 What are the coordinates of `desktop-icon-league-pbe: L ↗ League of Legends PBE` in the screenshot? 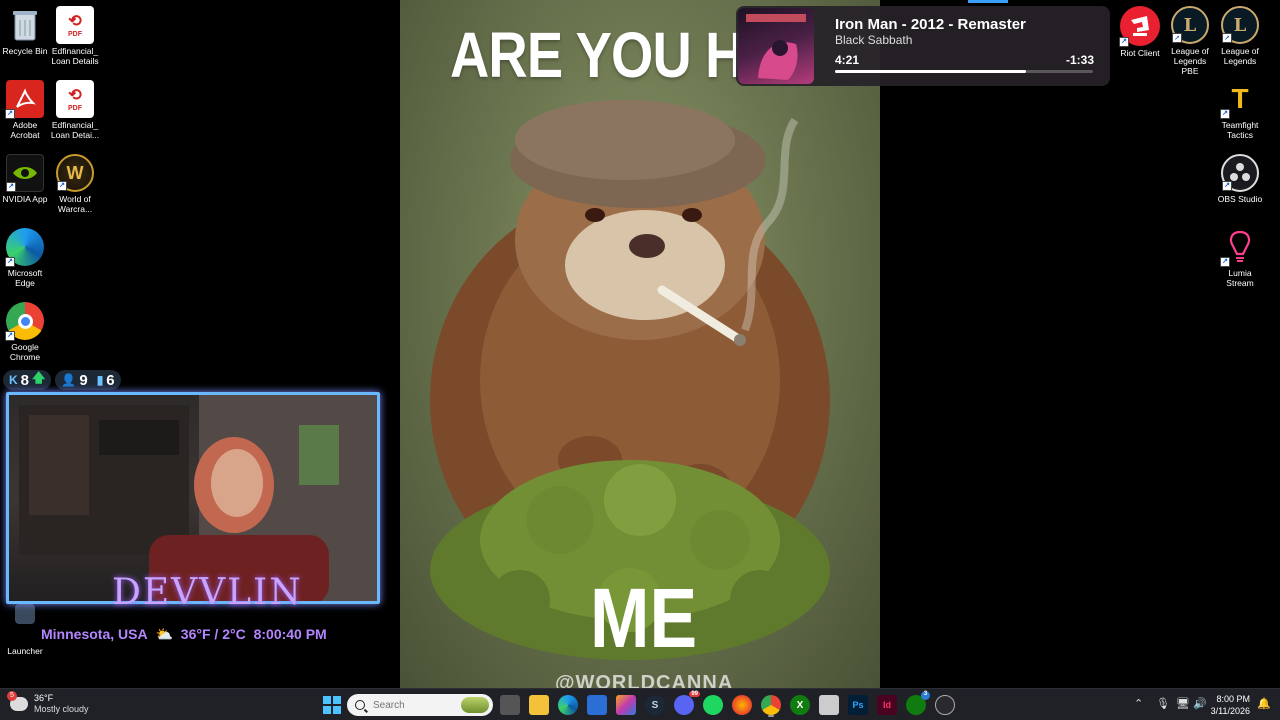 It's located at (1190, 41).